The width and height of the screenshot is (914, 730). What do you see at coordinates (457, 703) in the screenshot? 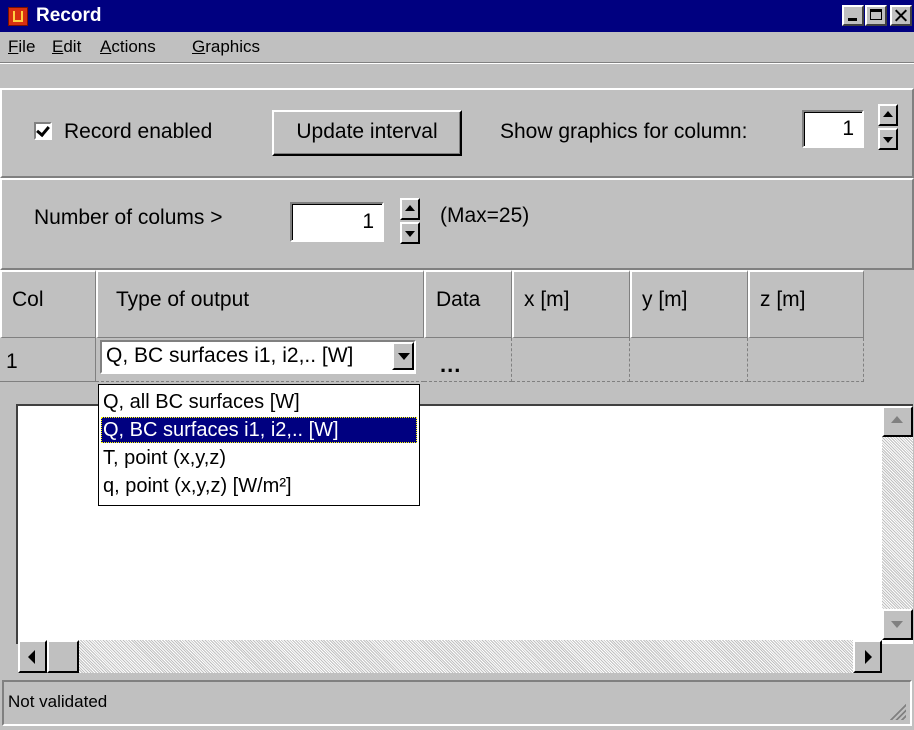
I see `status-bar: Not validated` at bounding box center [457, 703].